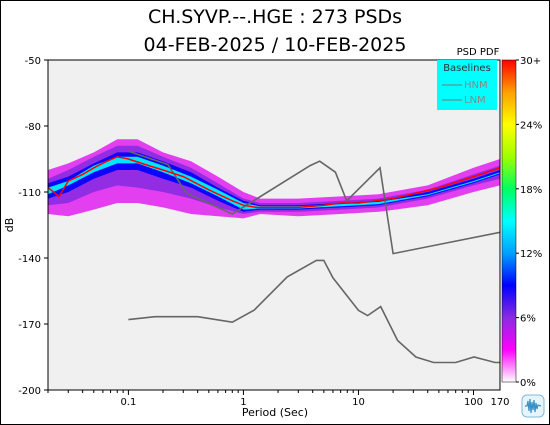  I want to click on colorbar-tick-label: 18%, so click(531, 190).